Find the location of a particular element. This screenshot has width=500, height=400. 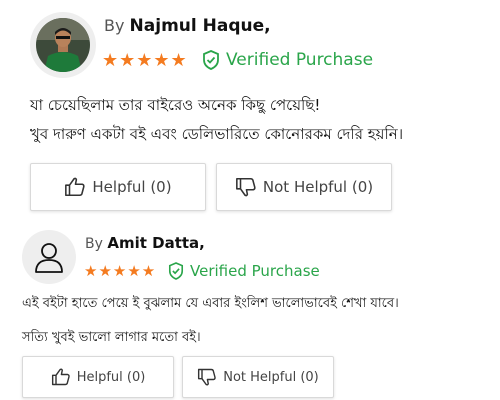

reviewer-name: Amit Datta, is located at coordinates (156, 243).